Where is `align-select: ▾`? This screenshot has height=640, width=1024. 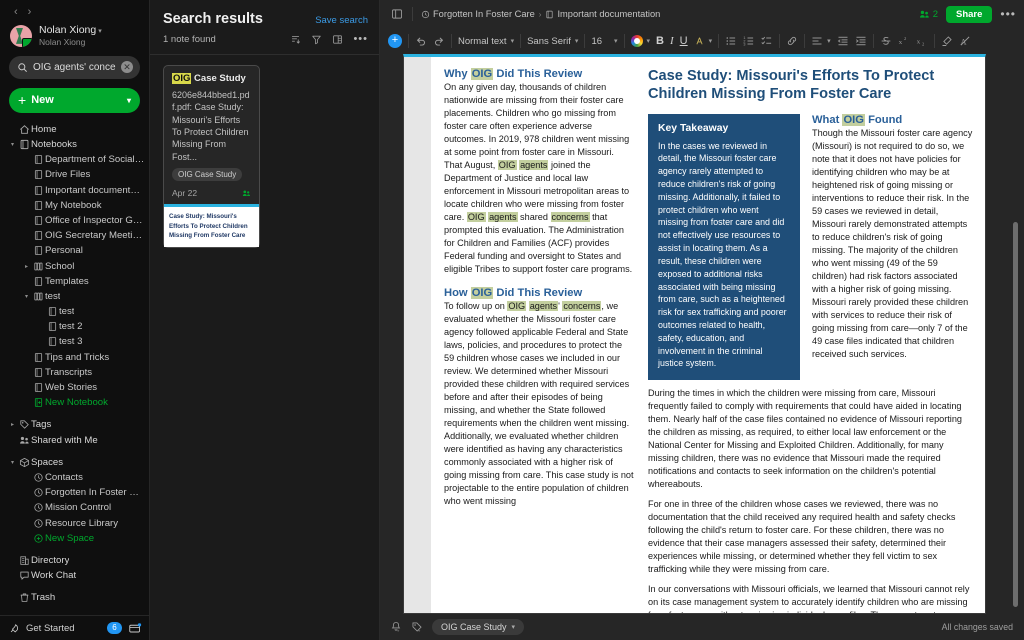 align-select: ▾ is located at coordinates (821, 41).